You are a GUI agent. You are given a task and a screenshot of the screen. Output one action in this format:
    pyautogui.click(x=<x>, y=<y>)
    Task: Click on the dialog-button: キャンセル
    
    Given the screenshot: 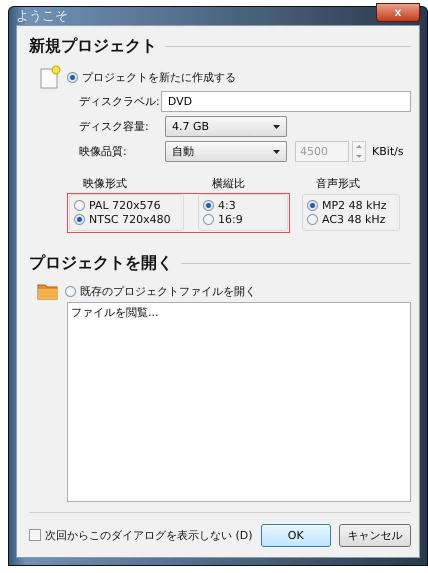 What is the action you would take?
    pyautogui.click(x=374, y=535)
    